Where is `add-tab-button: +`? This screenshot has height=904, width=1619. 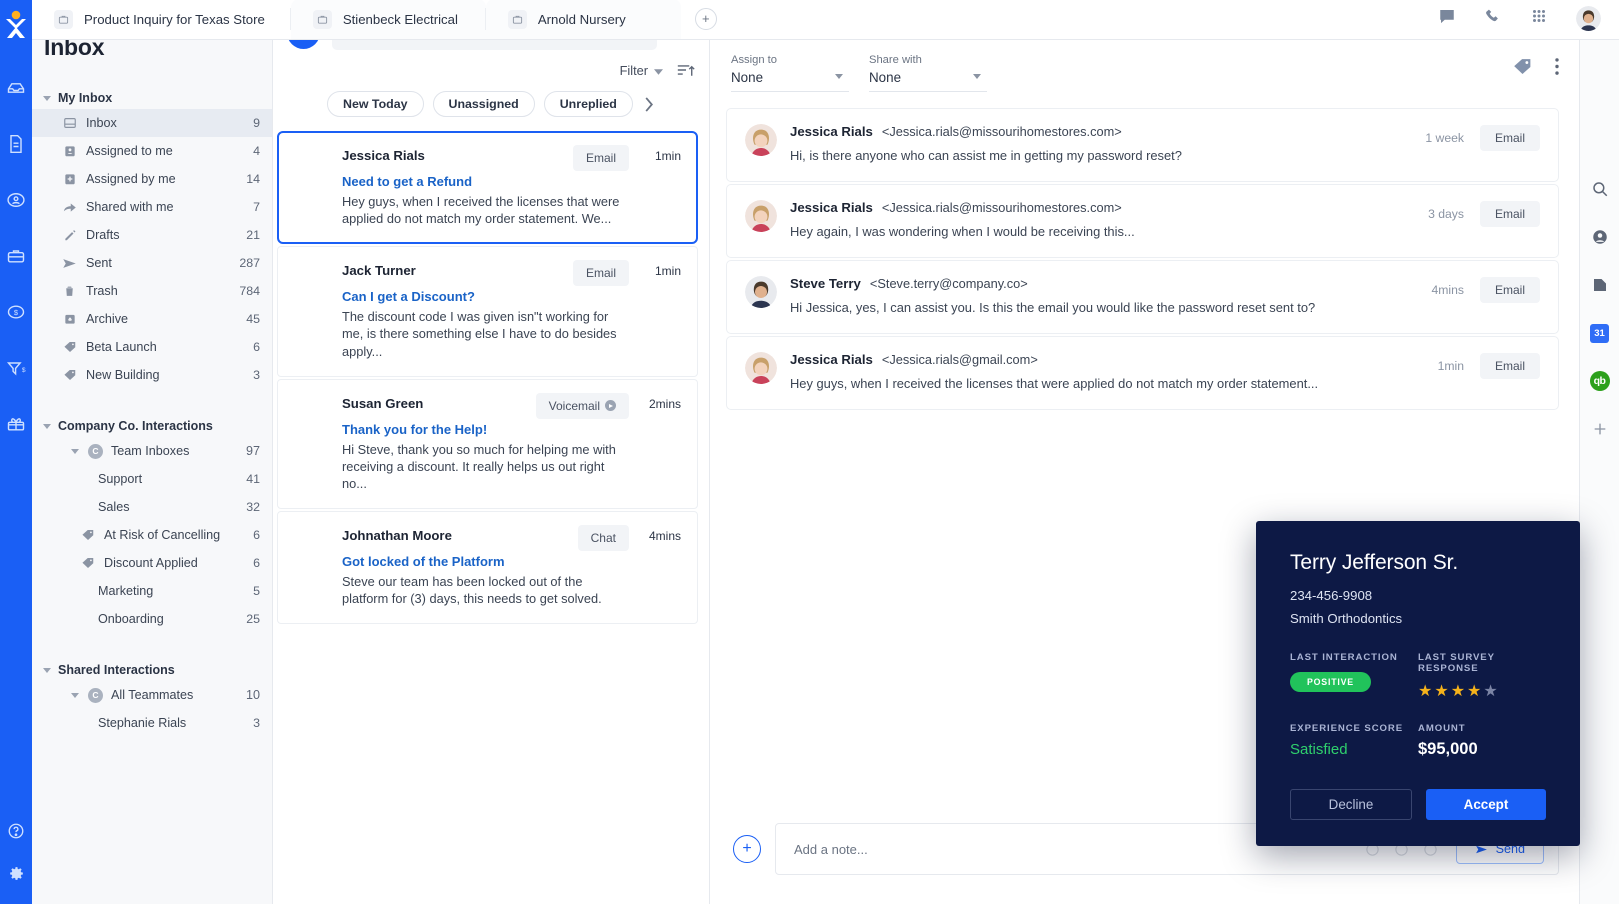 add-tab-button: + is located at coordinates (705, 19).